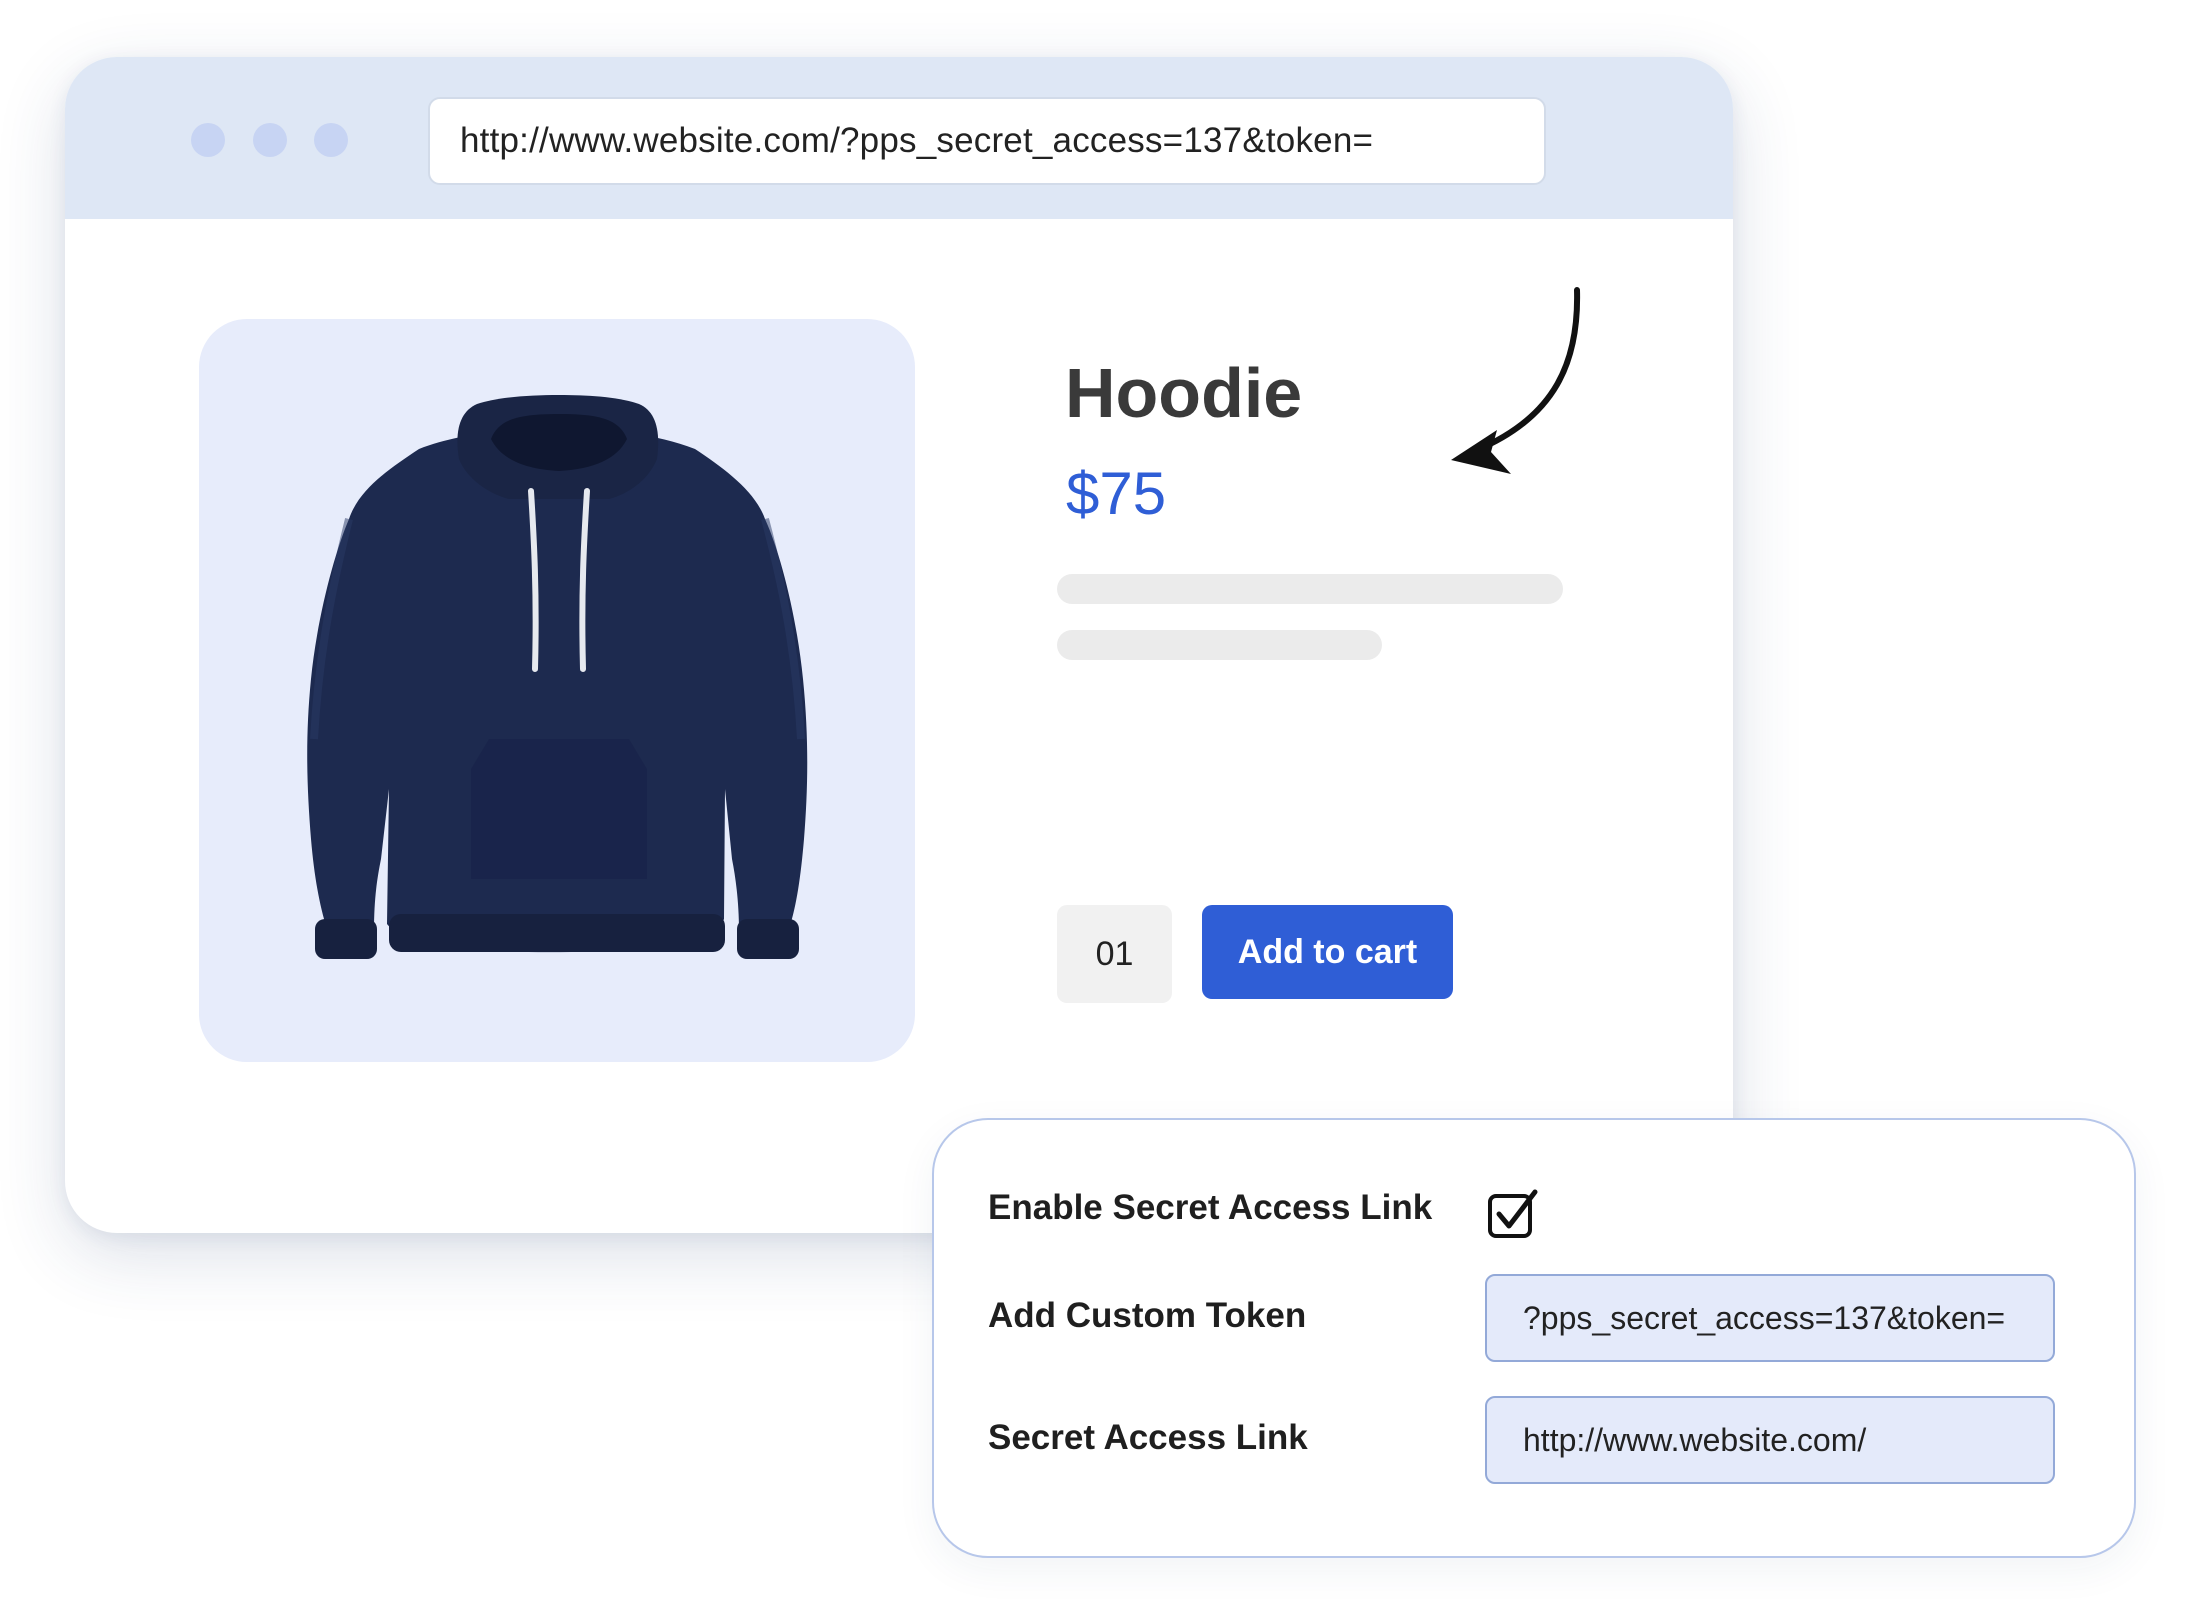 This screenshot has height=1619, width=2198. I want to click on enable-secret-access-checkbox, so click(1513, 1214).